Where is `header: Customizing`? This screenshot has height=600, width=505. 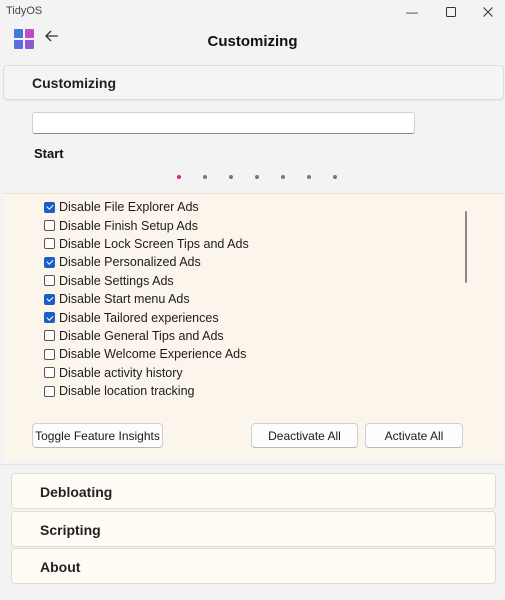
header: Customizing is located at coordinates (252, 42).